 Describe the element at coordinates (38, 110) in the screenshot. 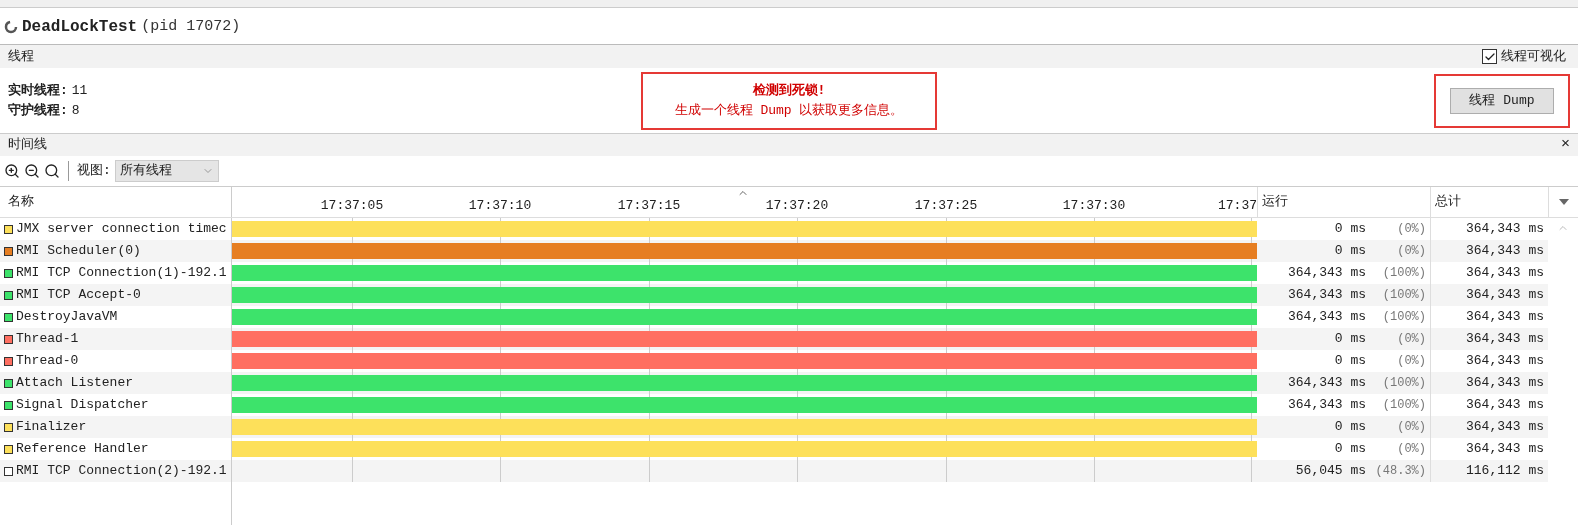

I see `stat-label: 守护线程:` at that location.